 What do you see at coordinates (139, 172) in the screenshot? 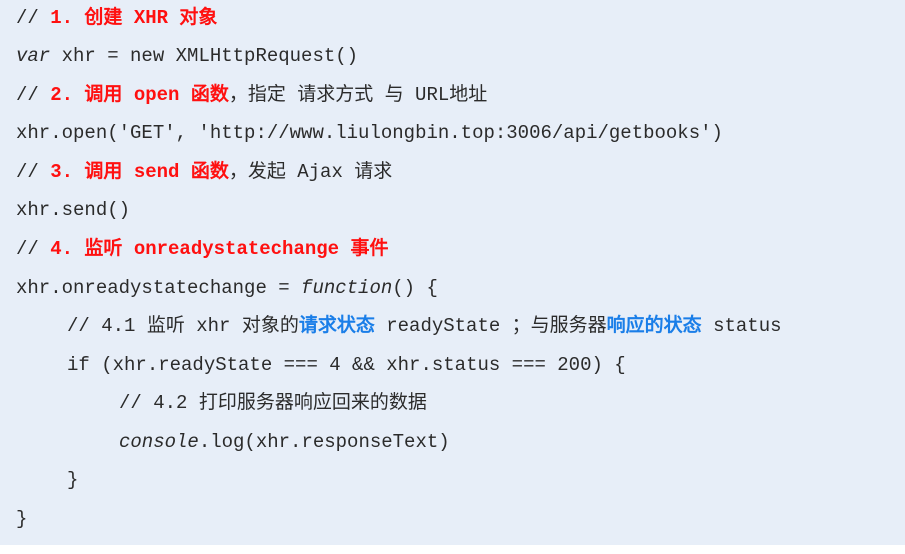
I see `comment-step-3: 3. 调用 send 函数` at bounding box center [139, 172].